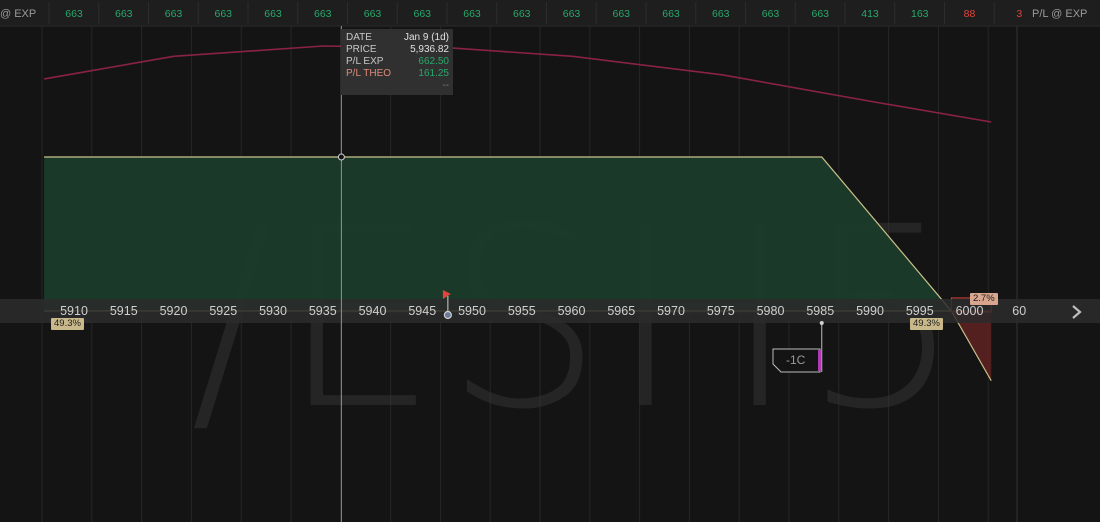 The width and height of the screenshot is (1100, 522). I want to click on price-axis-tick-label: 5940, so click(373, 311).